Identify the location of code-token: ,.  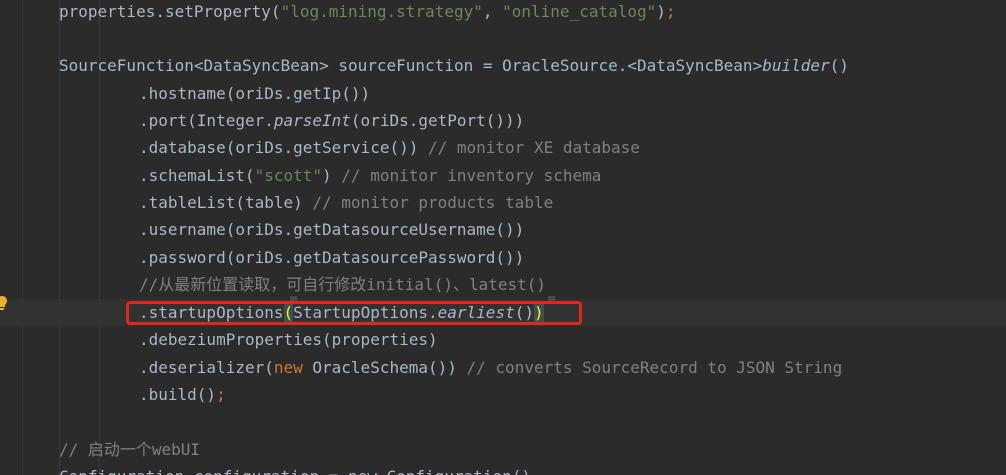
(492, 11).